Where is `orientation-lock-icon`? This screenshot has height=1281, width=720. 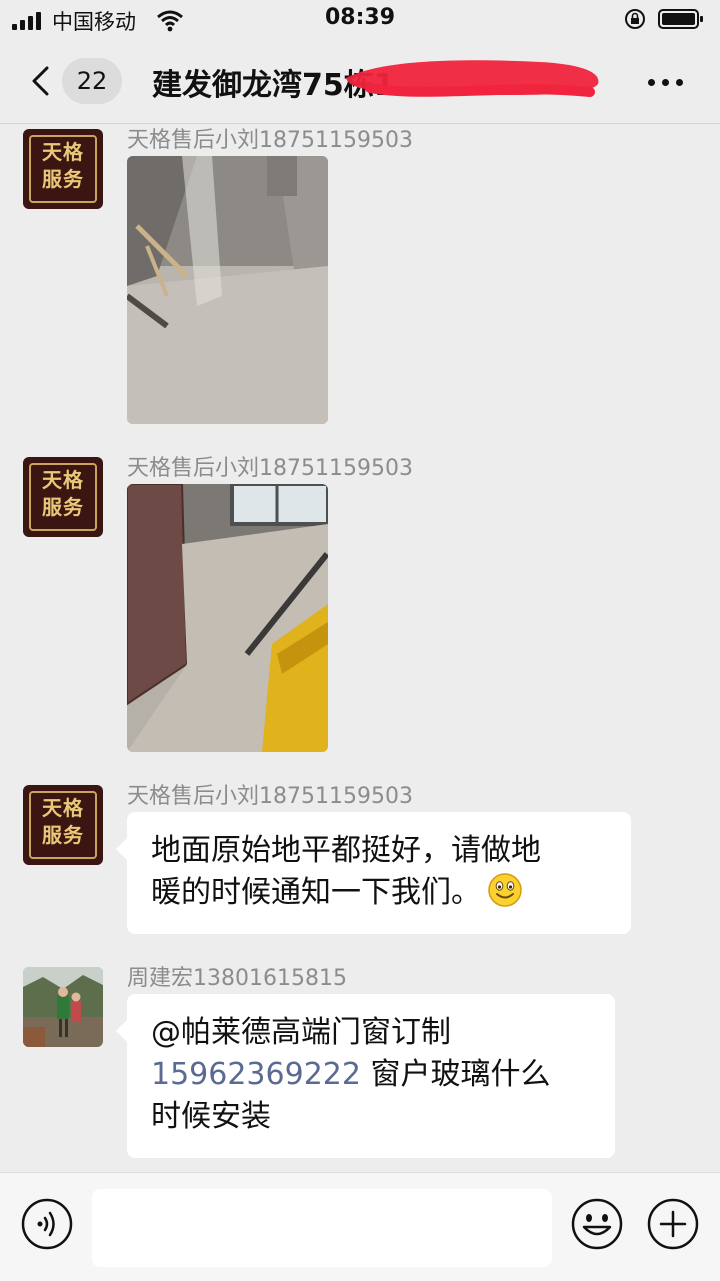 orientation-lock-icon is located at coordinates (635, 19).